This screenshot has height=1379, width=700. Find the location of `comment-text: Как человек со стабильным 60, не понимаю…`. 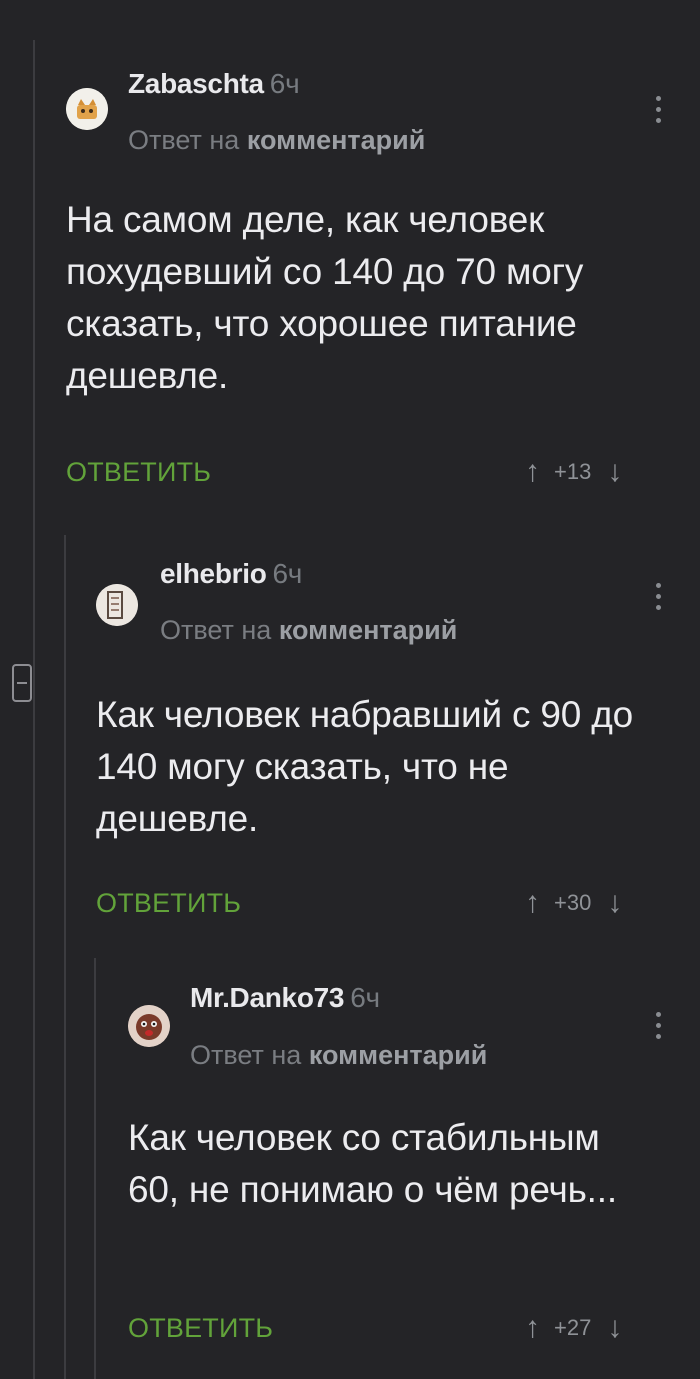

comment-text: Как человек со стабильным 60, не понимаю… is located at coordinates (372, 1163).